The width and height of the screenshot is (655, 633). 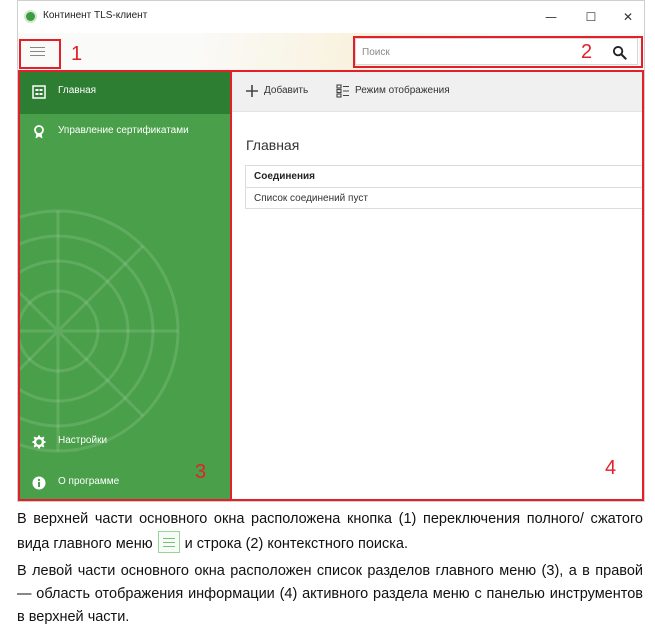 I want to click on hamburger-icon, so click(x=168, y=542).